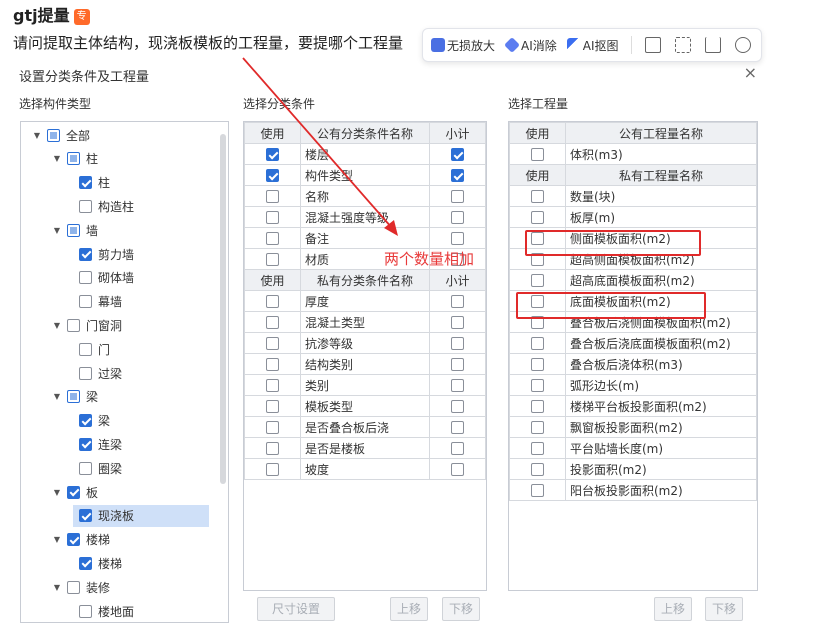 The width and height of the screenshot is (835, 623). I want to click on table-row: 备注, so click(365, 238).